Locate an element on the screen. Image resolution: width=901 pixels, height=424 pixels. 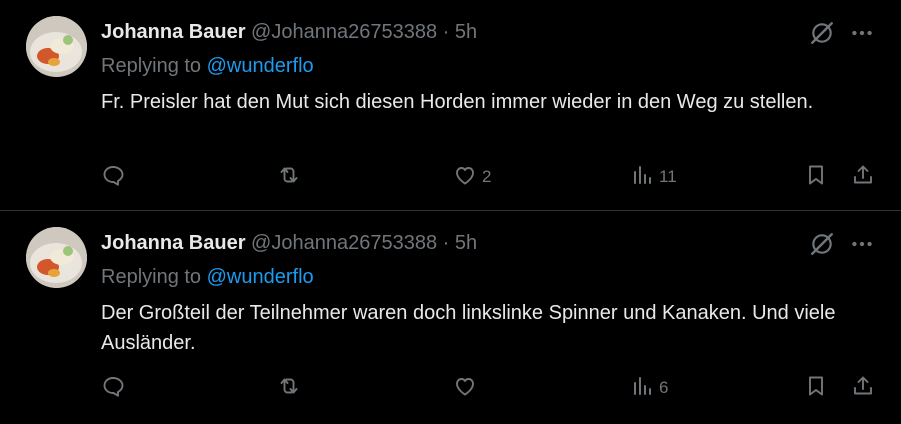
like-button is located at coordinates (467, 388).